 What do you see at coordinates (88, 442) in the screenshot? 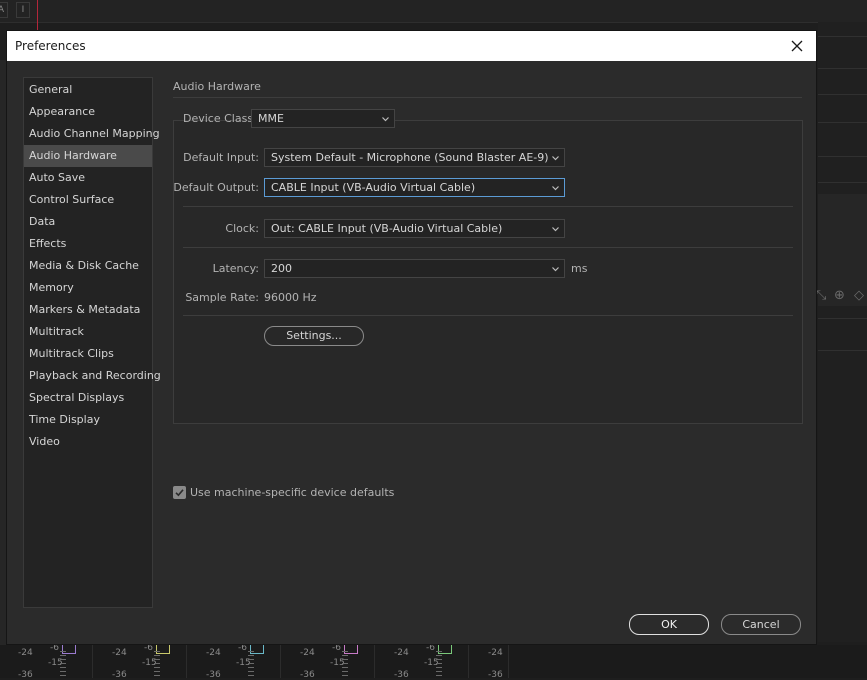
I see `sidebar-item-video: Video` at bounding box center [88, 442].